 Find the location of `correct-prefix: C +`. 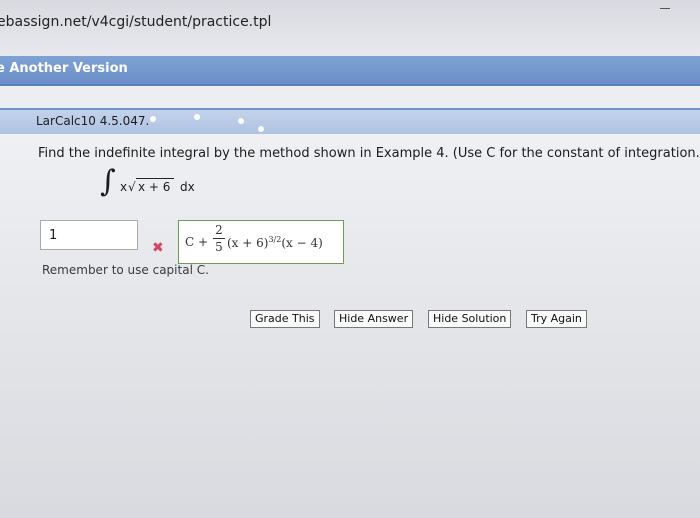

correct-prefix: C + is located at coordinates (197, 242).